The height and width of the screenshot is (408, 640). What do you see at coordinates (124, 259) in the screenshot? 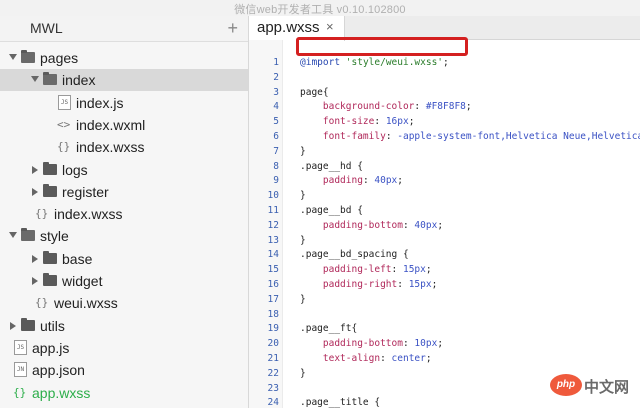
I see `tree-item: base` at bounding box center [124, 259].